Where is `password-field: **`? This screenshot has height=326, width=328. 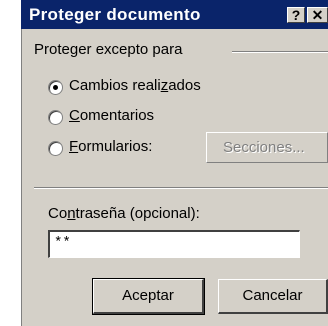
password-field: ** is located at coordinates (174, 244).